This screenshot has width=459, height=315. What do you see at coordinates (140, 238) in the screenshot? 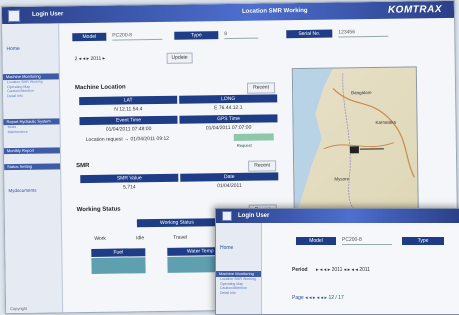
I see `working-sub-value: Idle` at bounding box center [140, 238].